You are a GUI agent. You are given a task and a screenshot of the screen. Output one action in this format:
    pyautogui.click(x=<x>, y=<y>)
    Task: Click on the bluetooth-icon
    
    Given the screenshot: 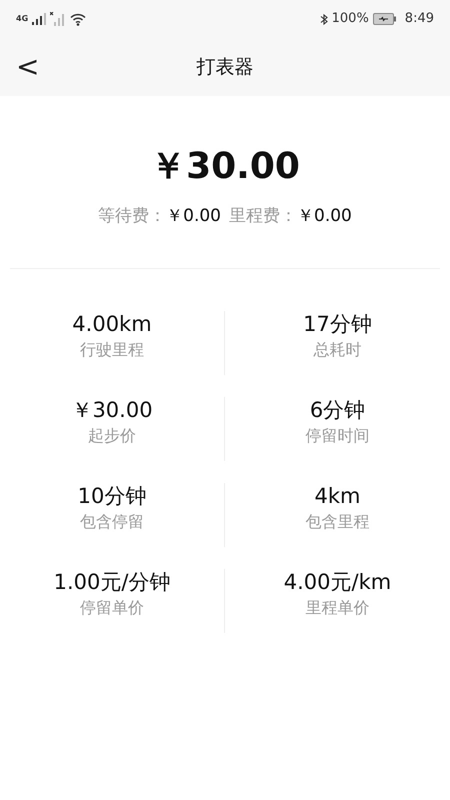 What is the action you would take?
    pyautogui.click(x=324, y=19)
    